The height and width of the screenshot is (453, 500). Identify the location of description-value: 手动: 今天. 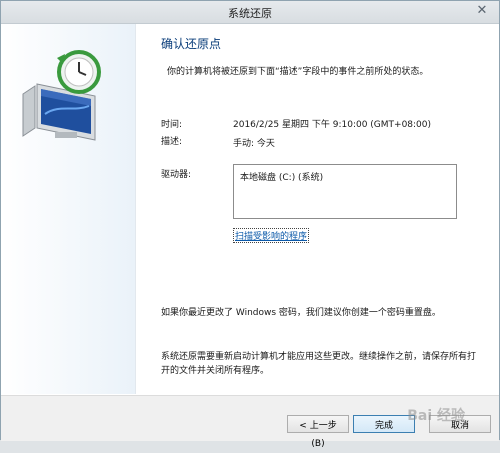
(254, 144).